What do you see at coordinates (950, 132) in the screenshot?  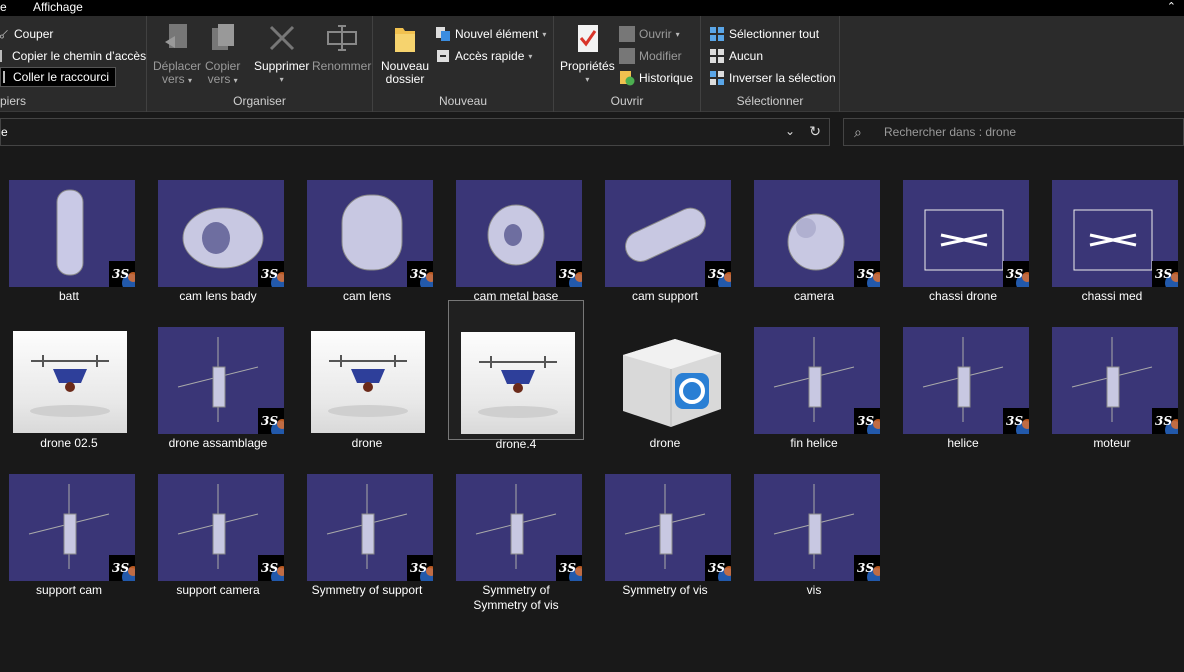 I see `search-input: Rechercher dans : drone` at bounding box center [950, 132].